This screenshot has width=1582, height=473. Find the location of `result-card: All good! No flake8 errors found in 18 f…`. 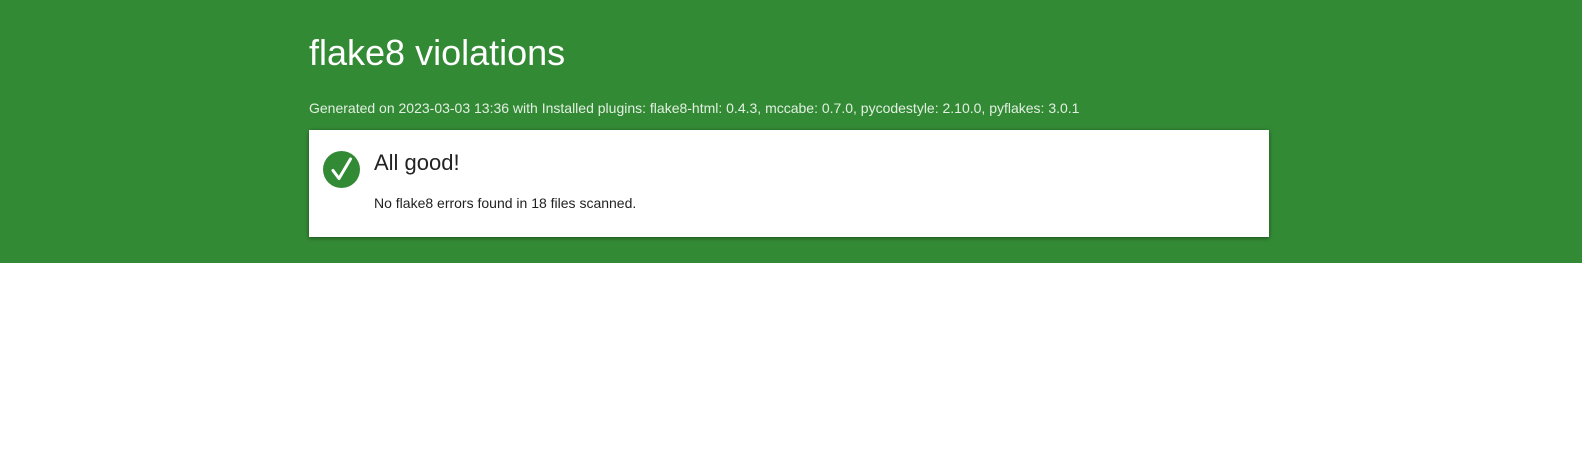

result-card: All good! No flake8 errors found in 18 f… is located at coordinates (789, 183).